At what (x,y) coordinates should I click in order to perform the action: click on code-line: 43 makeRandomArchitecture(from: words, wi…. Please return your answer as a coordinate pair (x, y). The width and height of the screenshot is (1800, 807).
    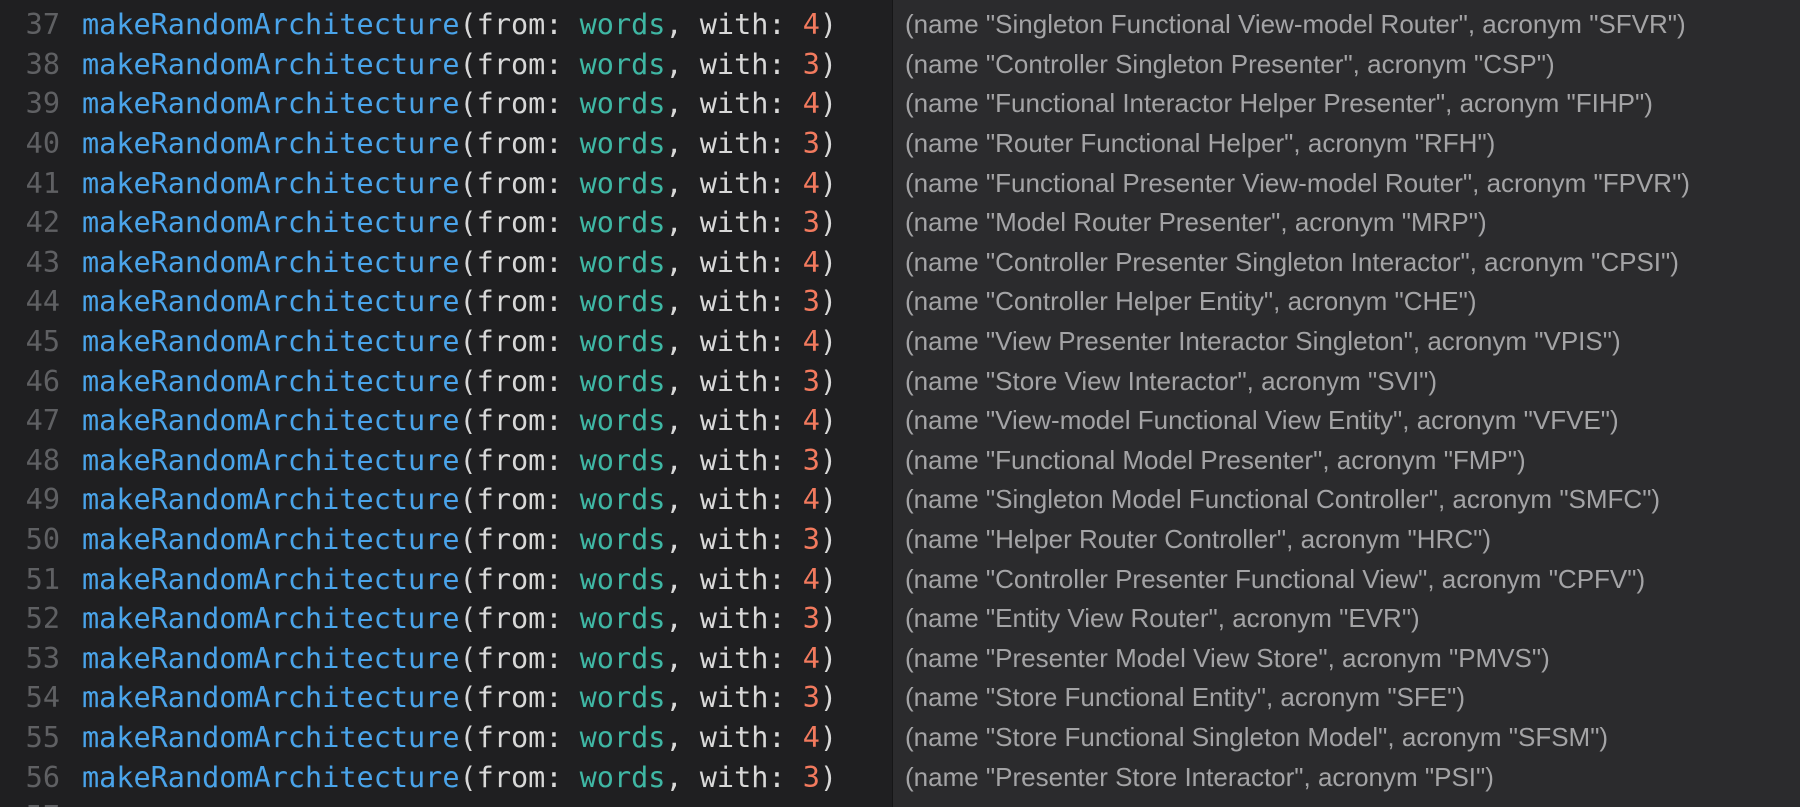
    Looking at the image, I should click on (446, 263).